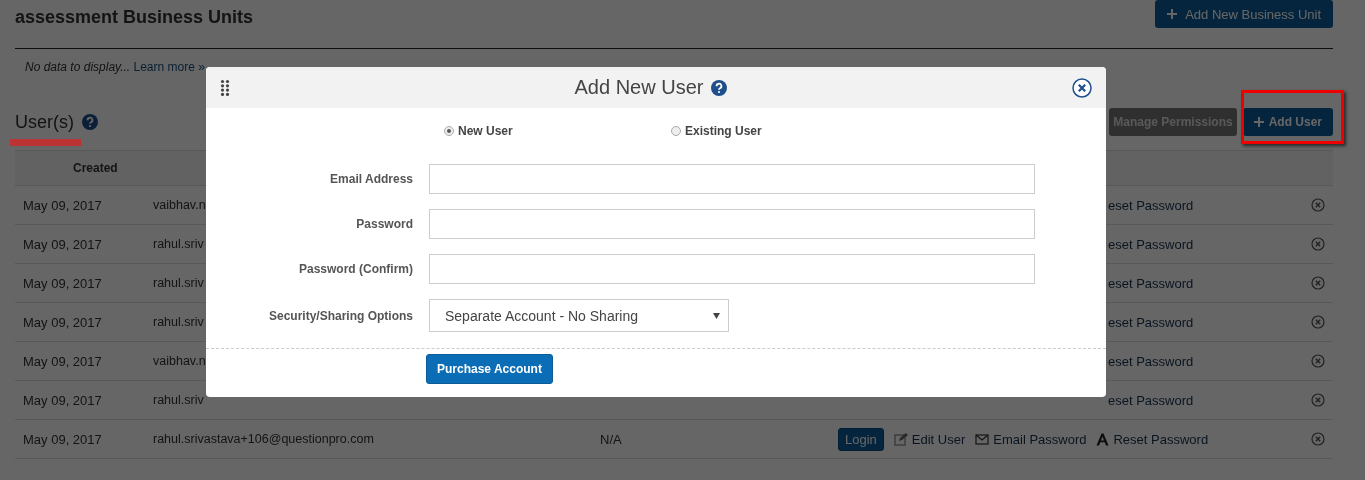 This screenshot has height=480, width=1365. What do you see at coordinates (44, 122) in the screenshot?
I see `section-title: User(s)` at bounding box center [44, 122].